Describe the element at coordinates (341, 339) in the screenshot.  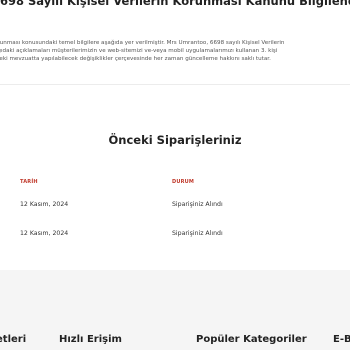
I see `footer-column-title: E-B` at that location.